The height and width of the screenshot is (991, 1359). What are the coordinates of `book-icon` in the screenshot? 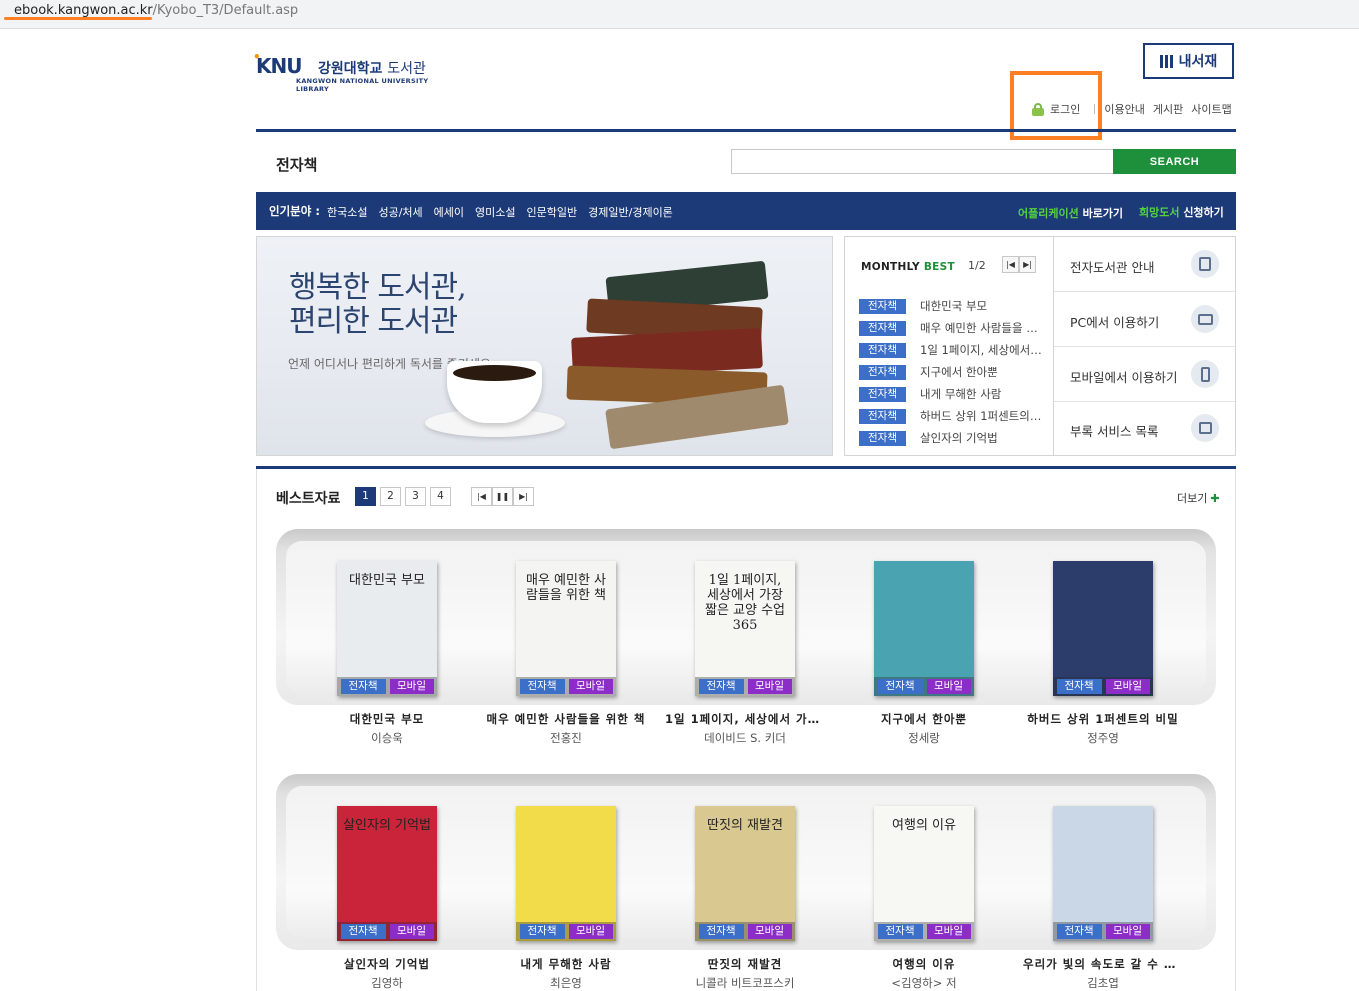 It's located at (1205, 264).